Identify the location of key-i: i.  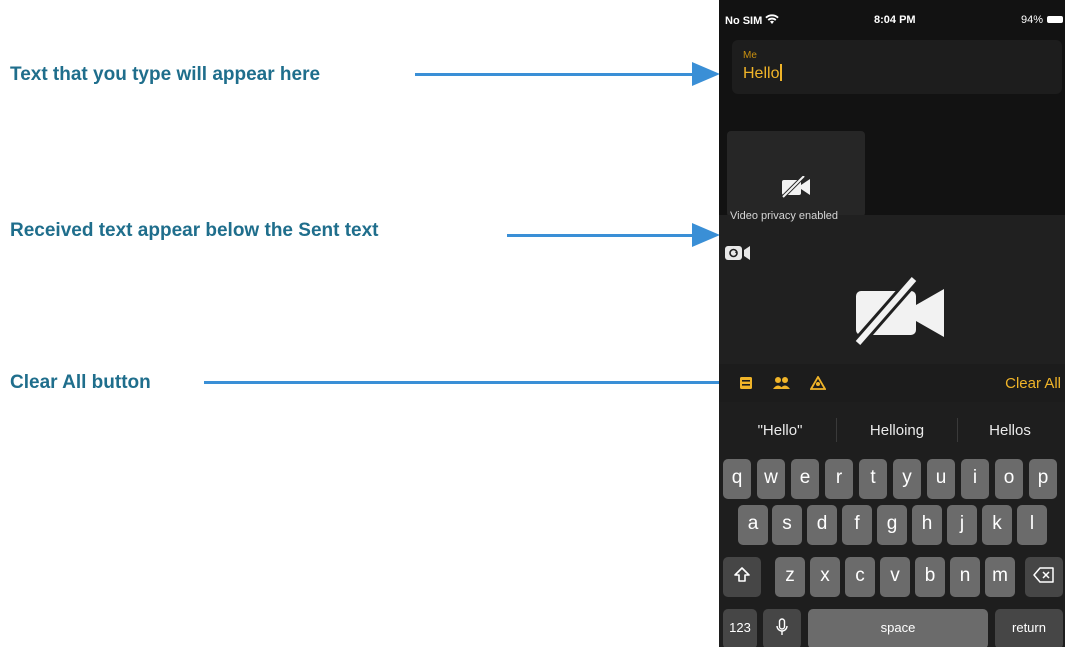
(975, 479).